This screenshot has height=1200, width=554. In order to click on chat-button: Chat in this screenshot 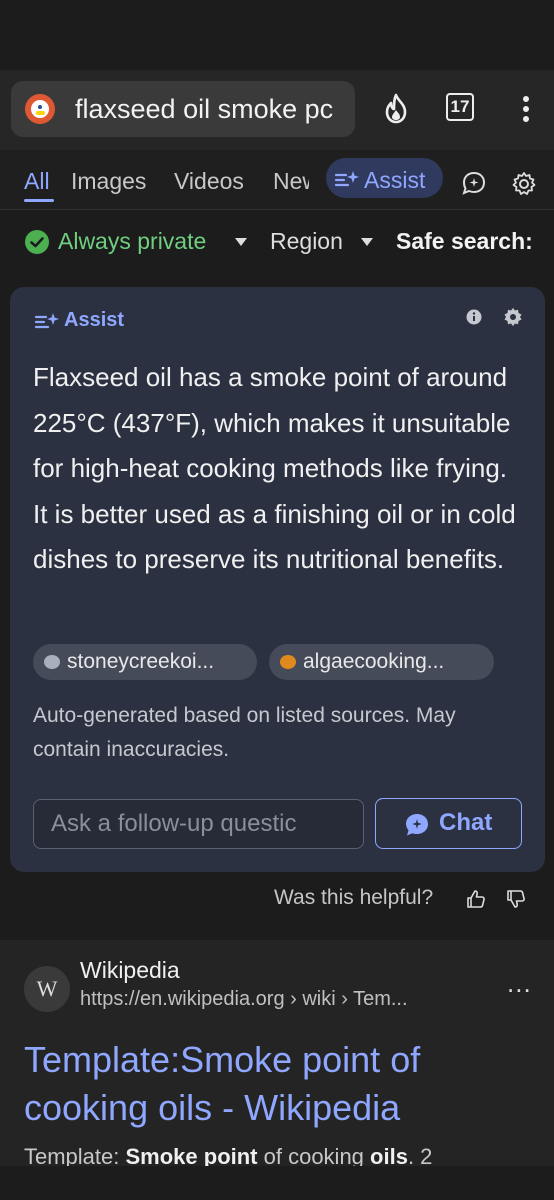, I will do `click(448, 823)`.